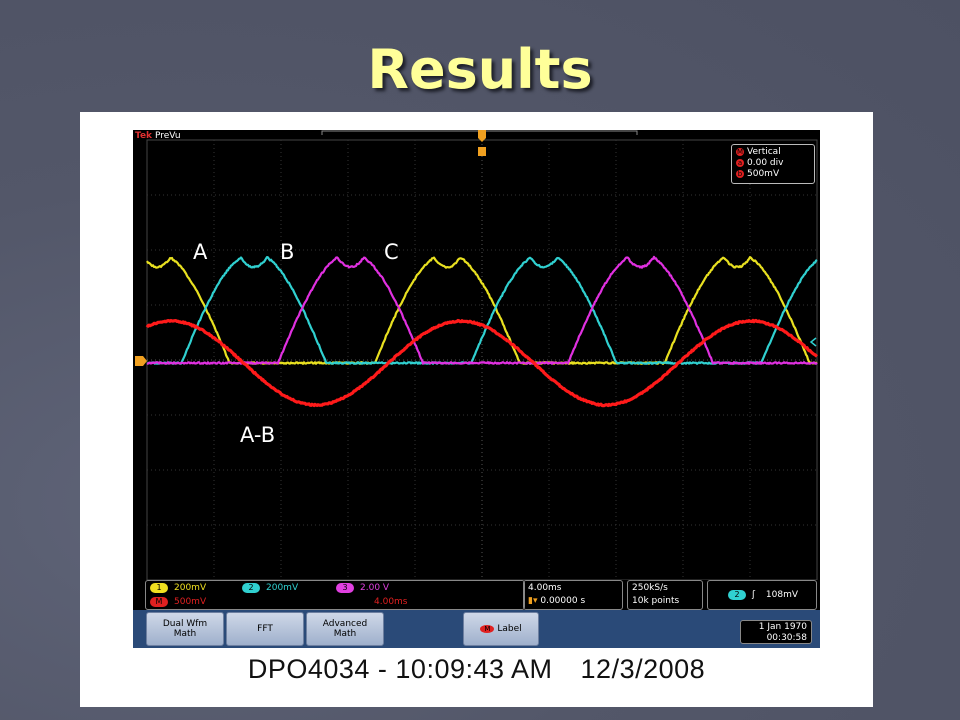 This screenshot has height=720, width=960. I want to click on date-time-readout: 1 Jan 1970 00:30:58, so click(776, 632).